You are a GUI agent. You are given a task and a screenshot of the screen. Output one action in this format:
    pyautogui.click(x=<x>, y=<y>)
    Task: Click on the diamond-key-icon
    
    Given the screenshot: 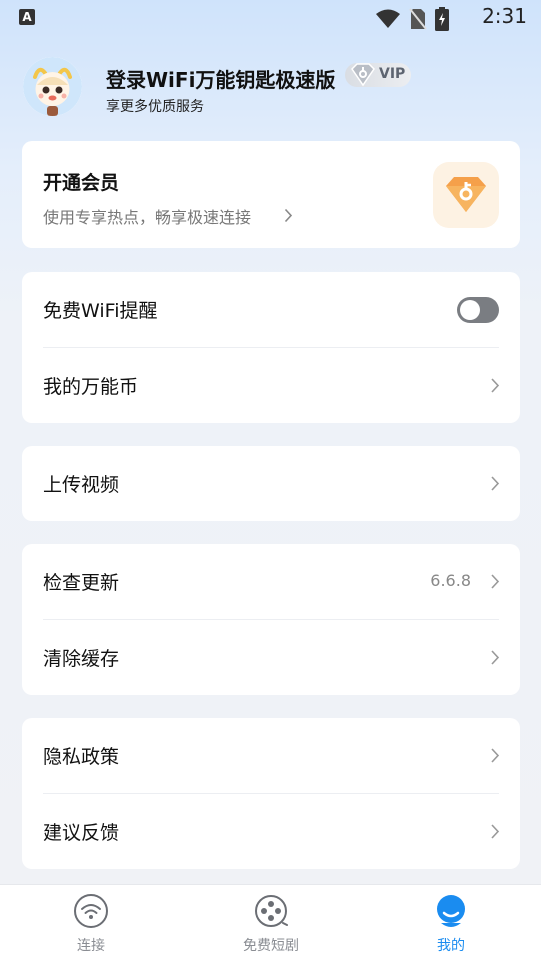 What is the action you would take?
    pyautogui.click(x=466, y=194)
    